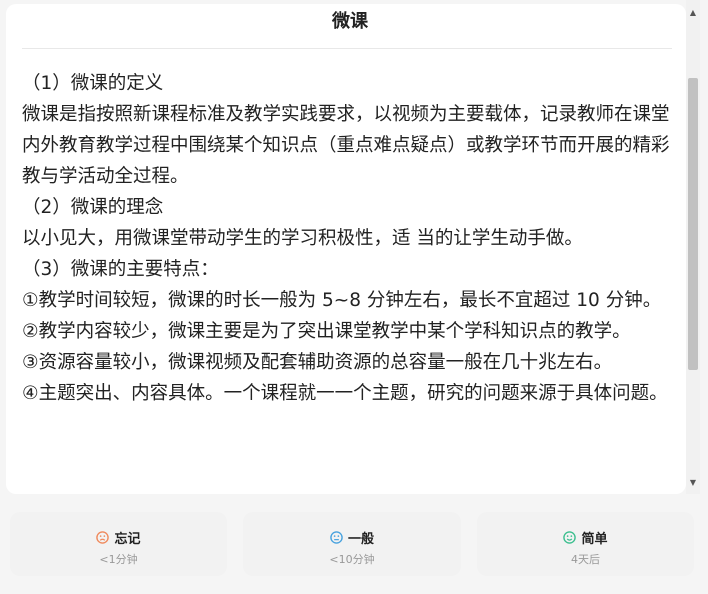 The image size is (708, 594). Describe the element at coordinates (118, 559) in the screenshot. I see `forget-interval: <1分钟` at that location.